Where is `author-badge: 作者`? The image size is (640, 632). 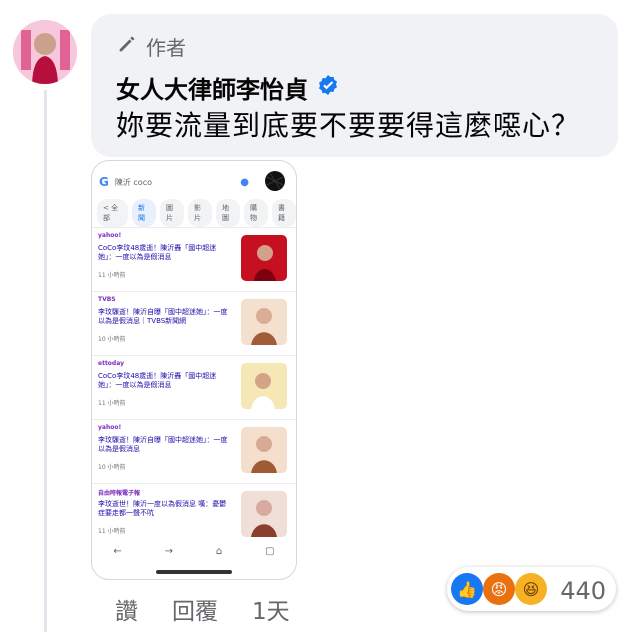
author-badge: 作者 is located at coordinates (151, 46).